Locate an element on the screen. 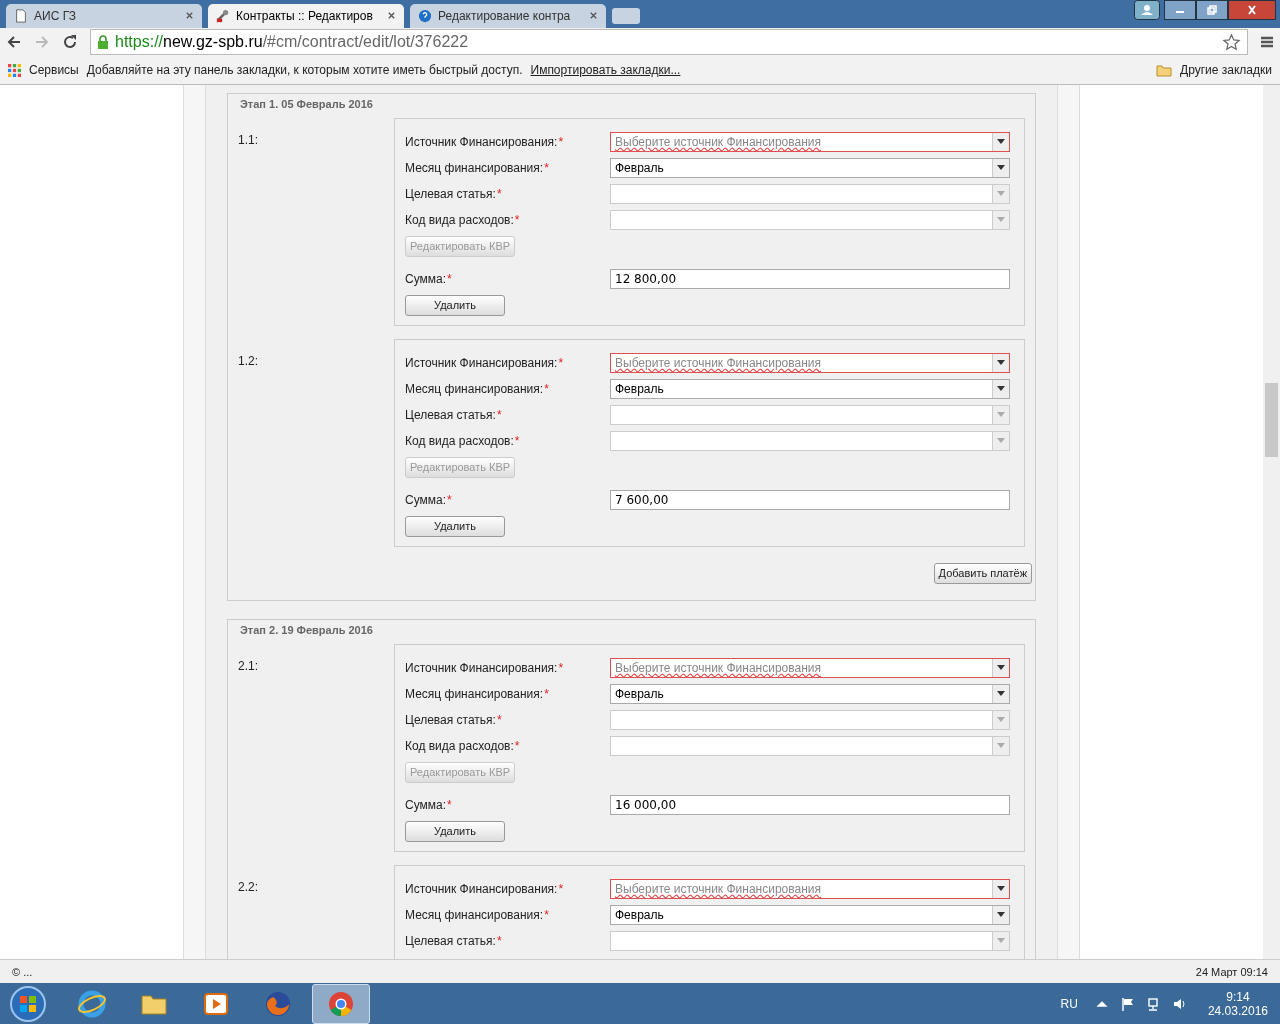 Image resolution: width=1280 pixels, height=1024 pixels. bookmarks-hint: Добавляйте на эту панель закладки, к которым хотите иметь быстрый доступ. is located at coordinates (304, 70).